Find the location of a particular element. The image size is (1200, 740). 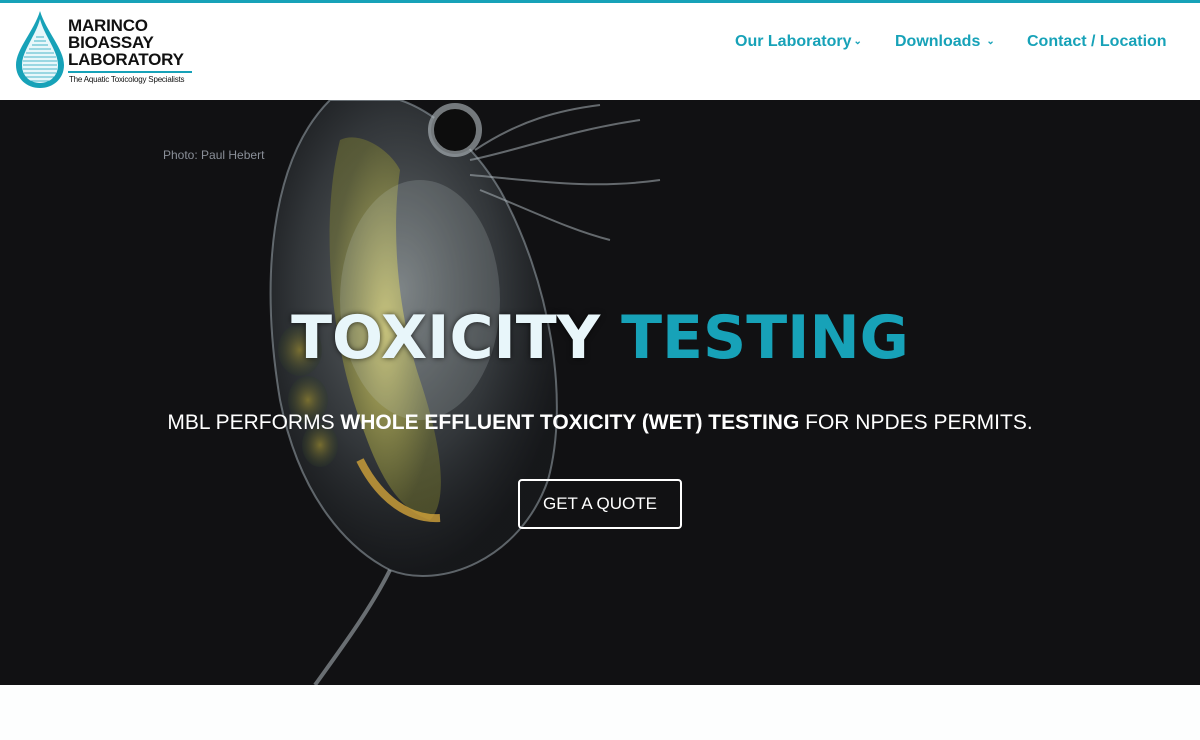

water-drop-logo-icon is located at coordinates (40, 49).